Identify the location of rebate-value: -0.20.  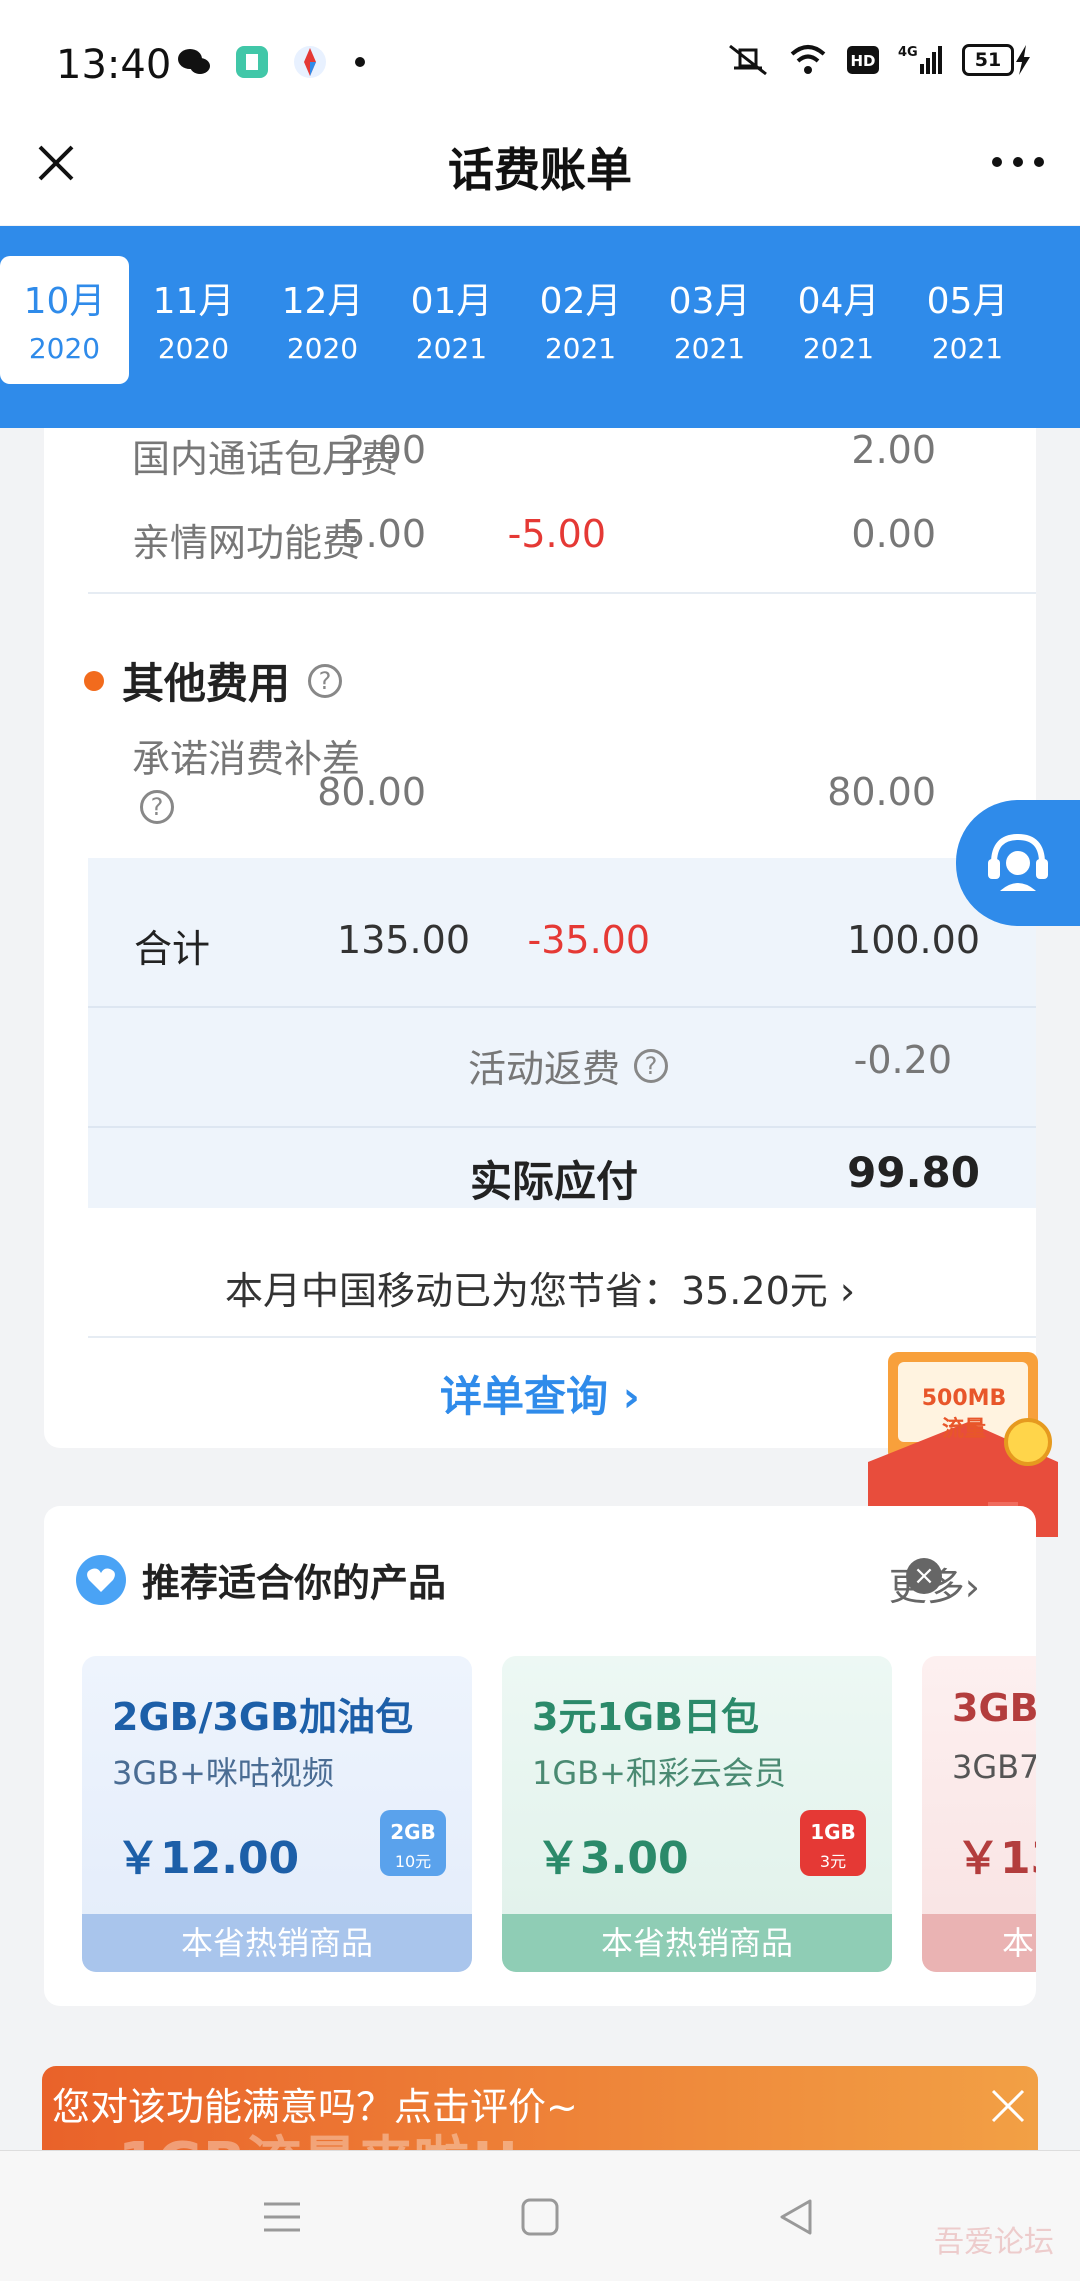
(902, 1060).